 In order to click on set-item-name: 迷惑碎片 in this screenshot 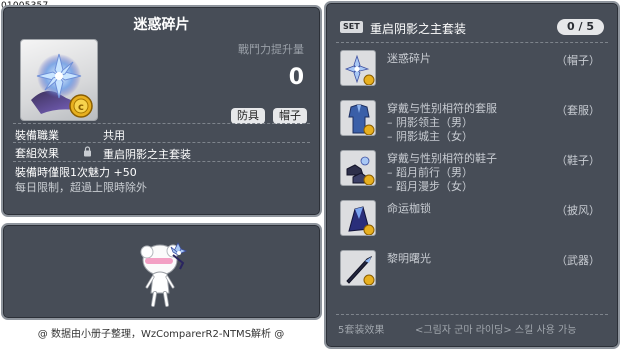, I will do `click(409, 58)`.